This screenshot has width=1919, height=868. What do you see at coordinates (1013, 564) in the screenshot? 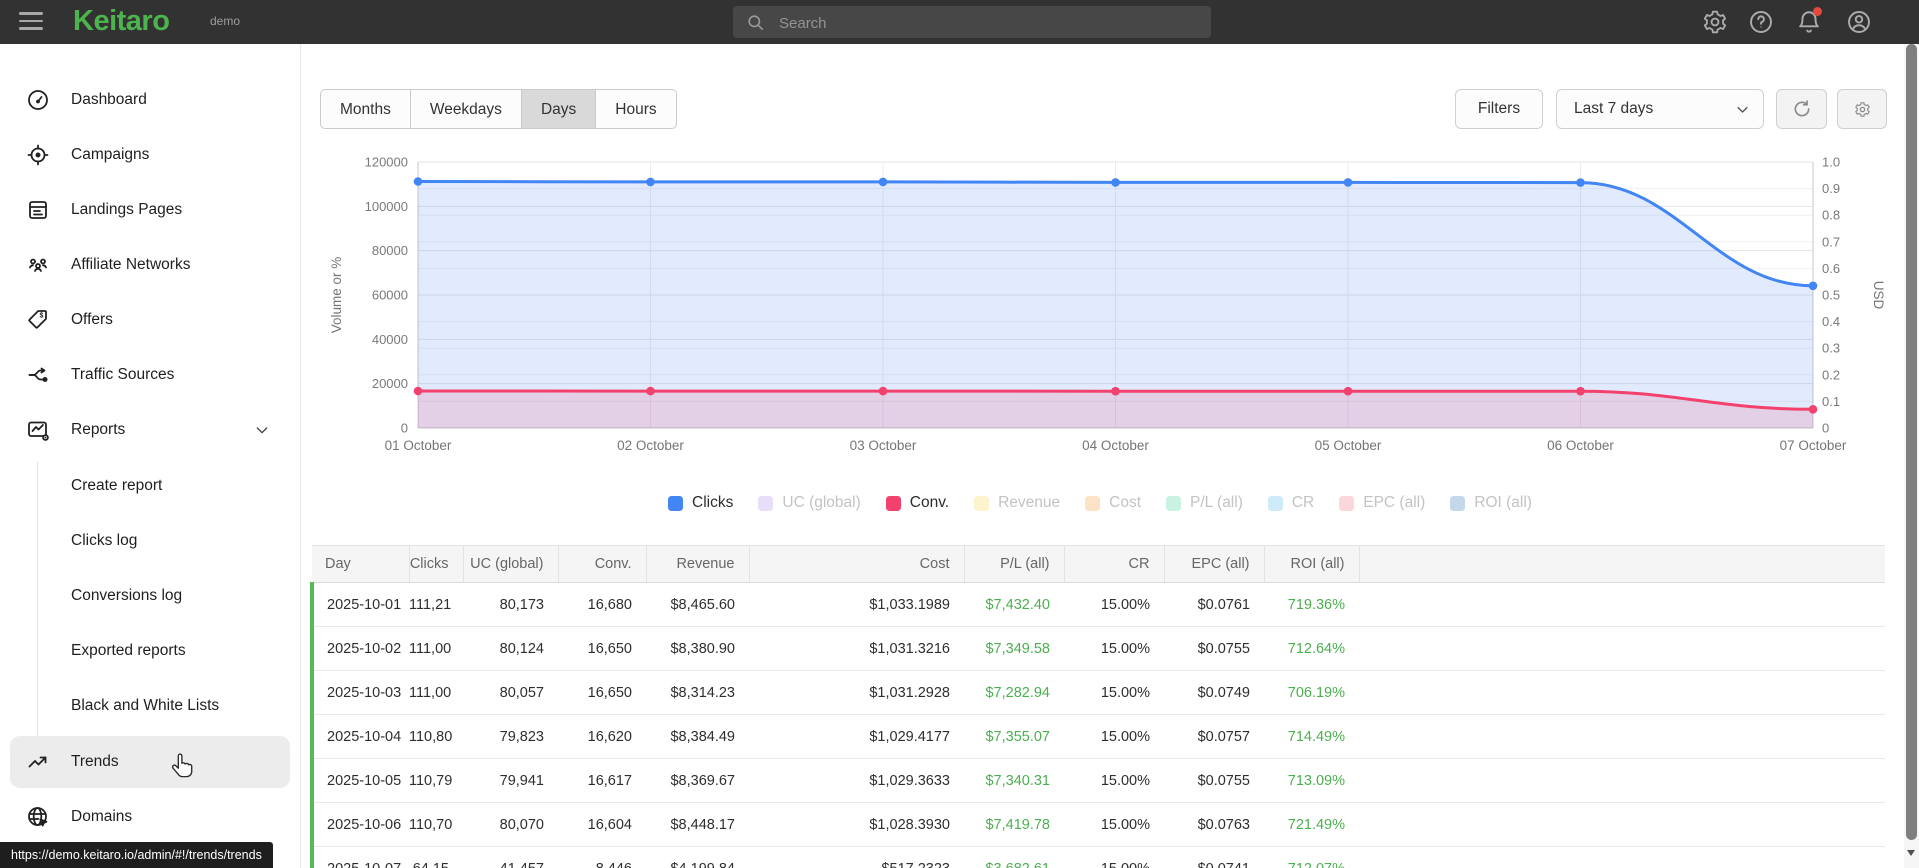
I see `column-header-p-l-all-: P/L (all)` at bounding box center [1013, 564].